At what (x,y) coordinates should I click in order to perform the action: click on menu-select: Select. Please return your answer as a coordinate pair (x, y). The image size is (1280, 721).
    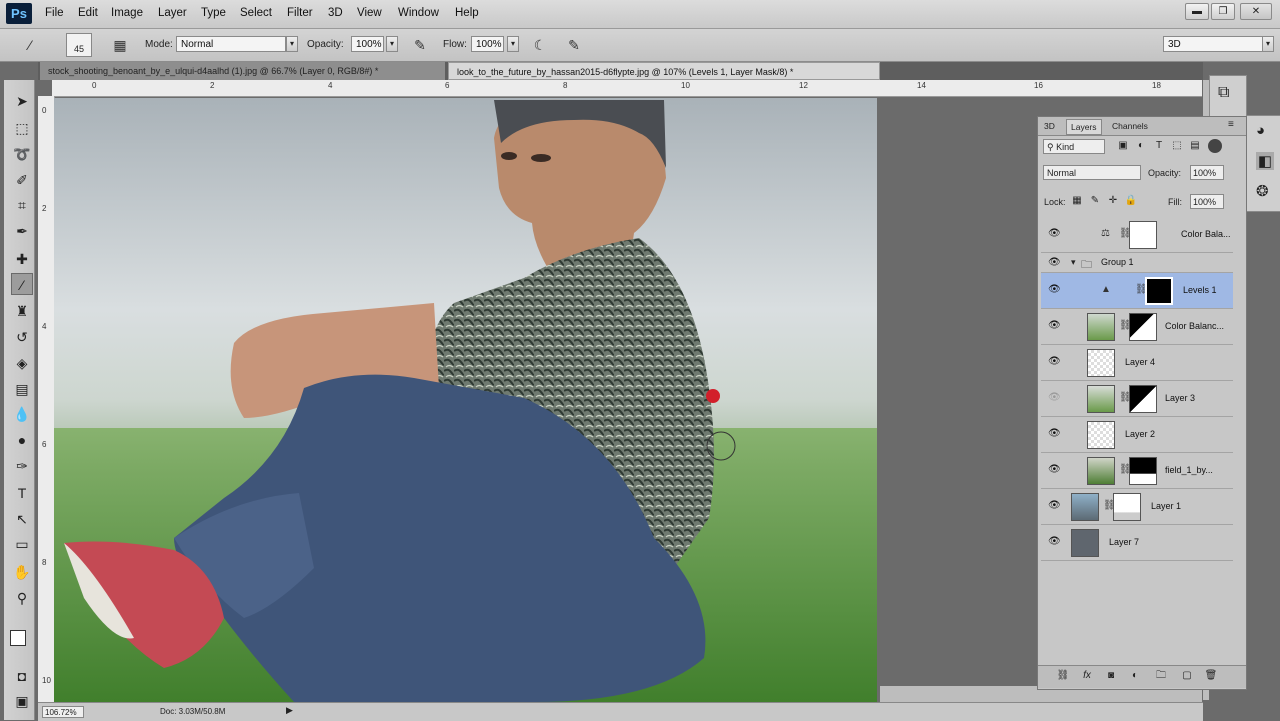
    Looking at the image, I should click on (256, 13).